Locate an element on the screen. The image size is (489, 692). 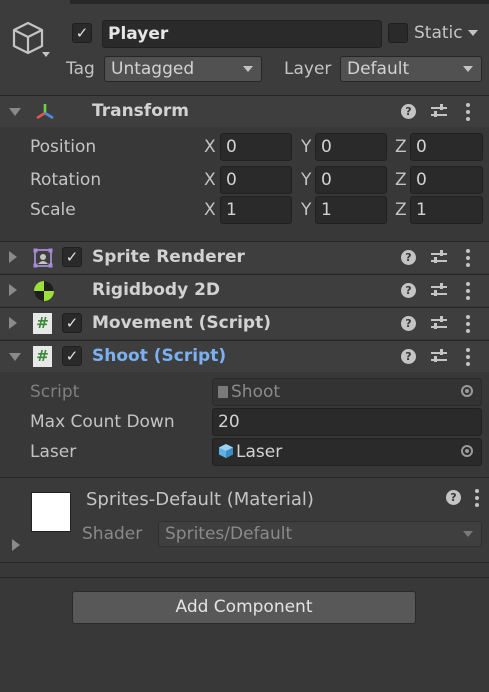
static-checkbox is located at coordinates (398, 33).